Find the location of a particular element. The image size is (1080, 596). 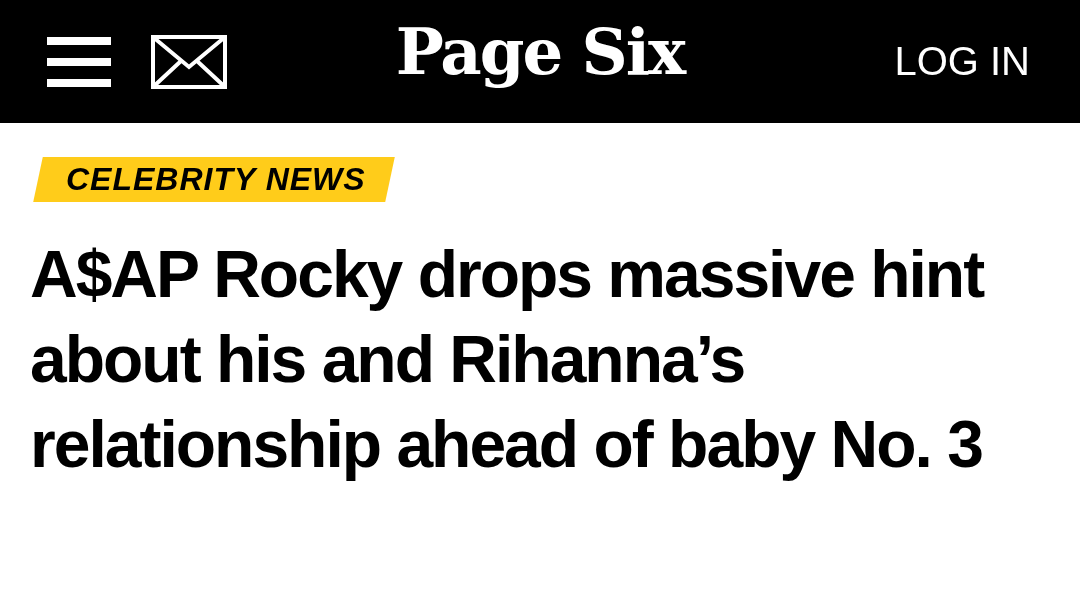

site-logo: Page Six is located at coordinates (540, 51).